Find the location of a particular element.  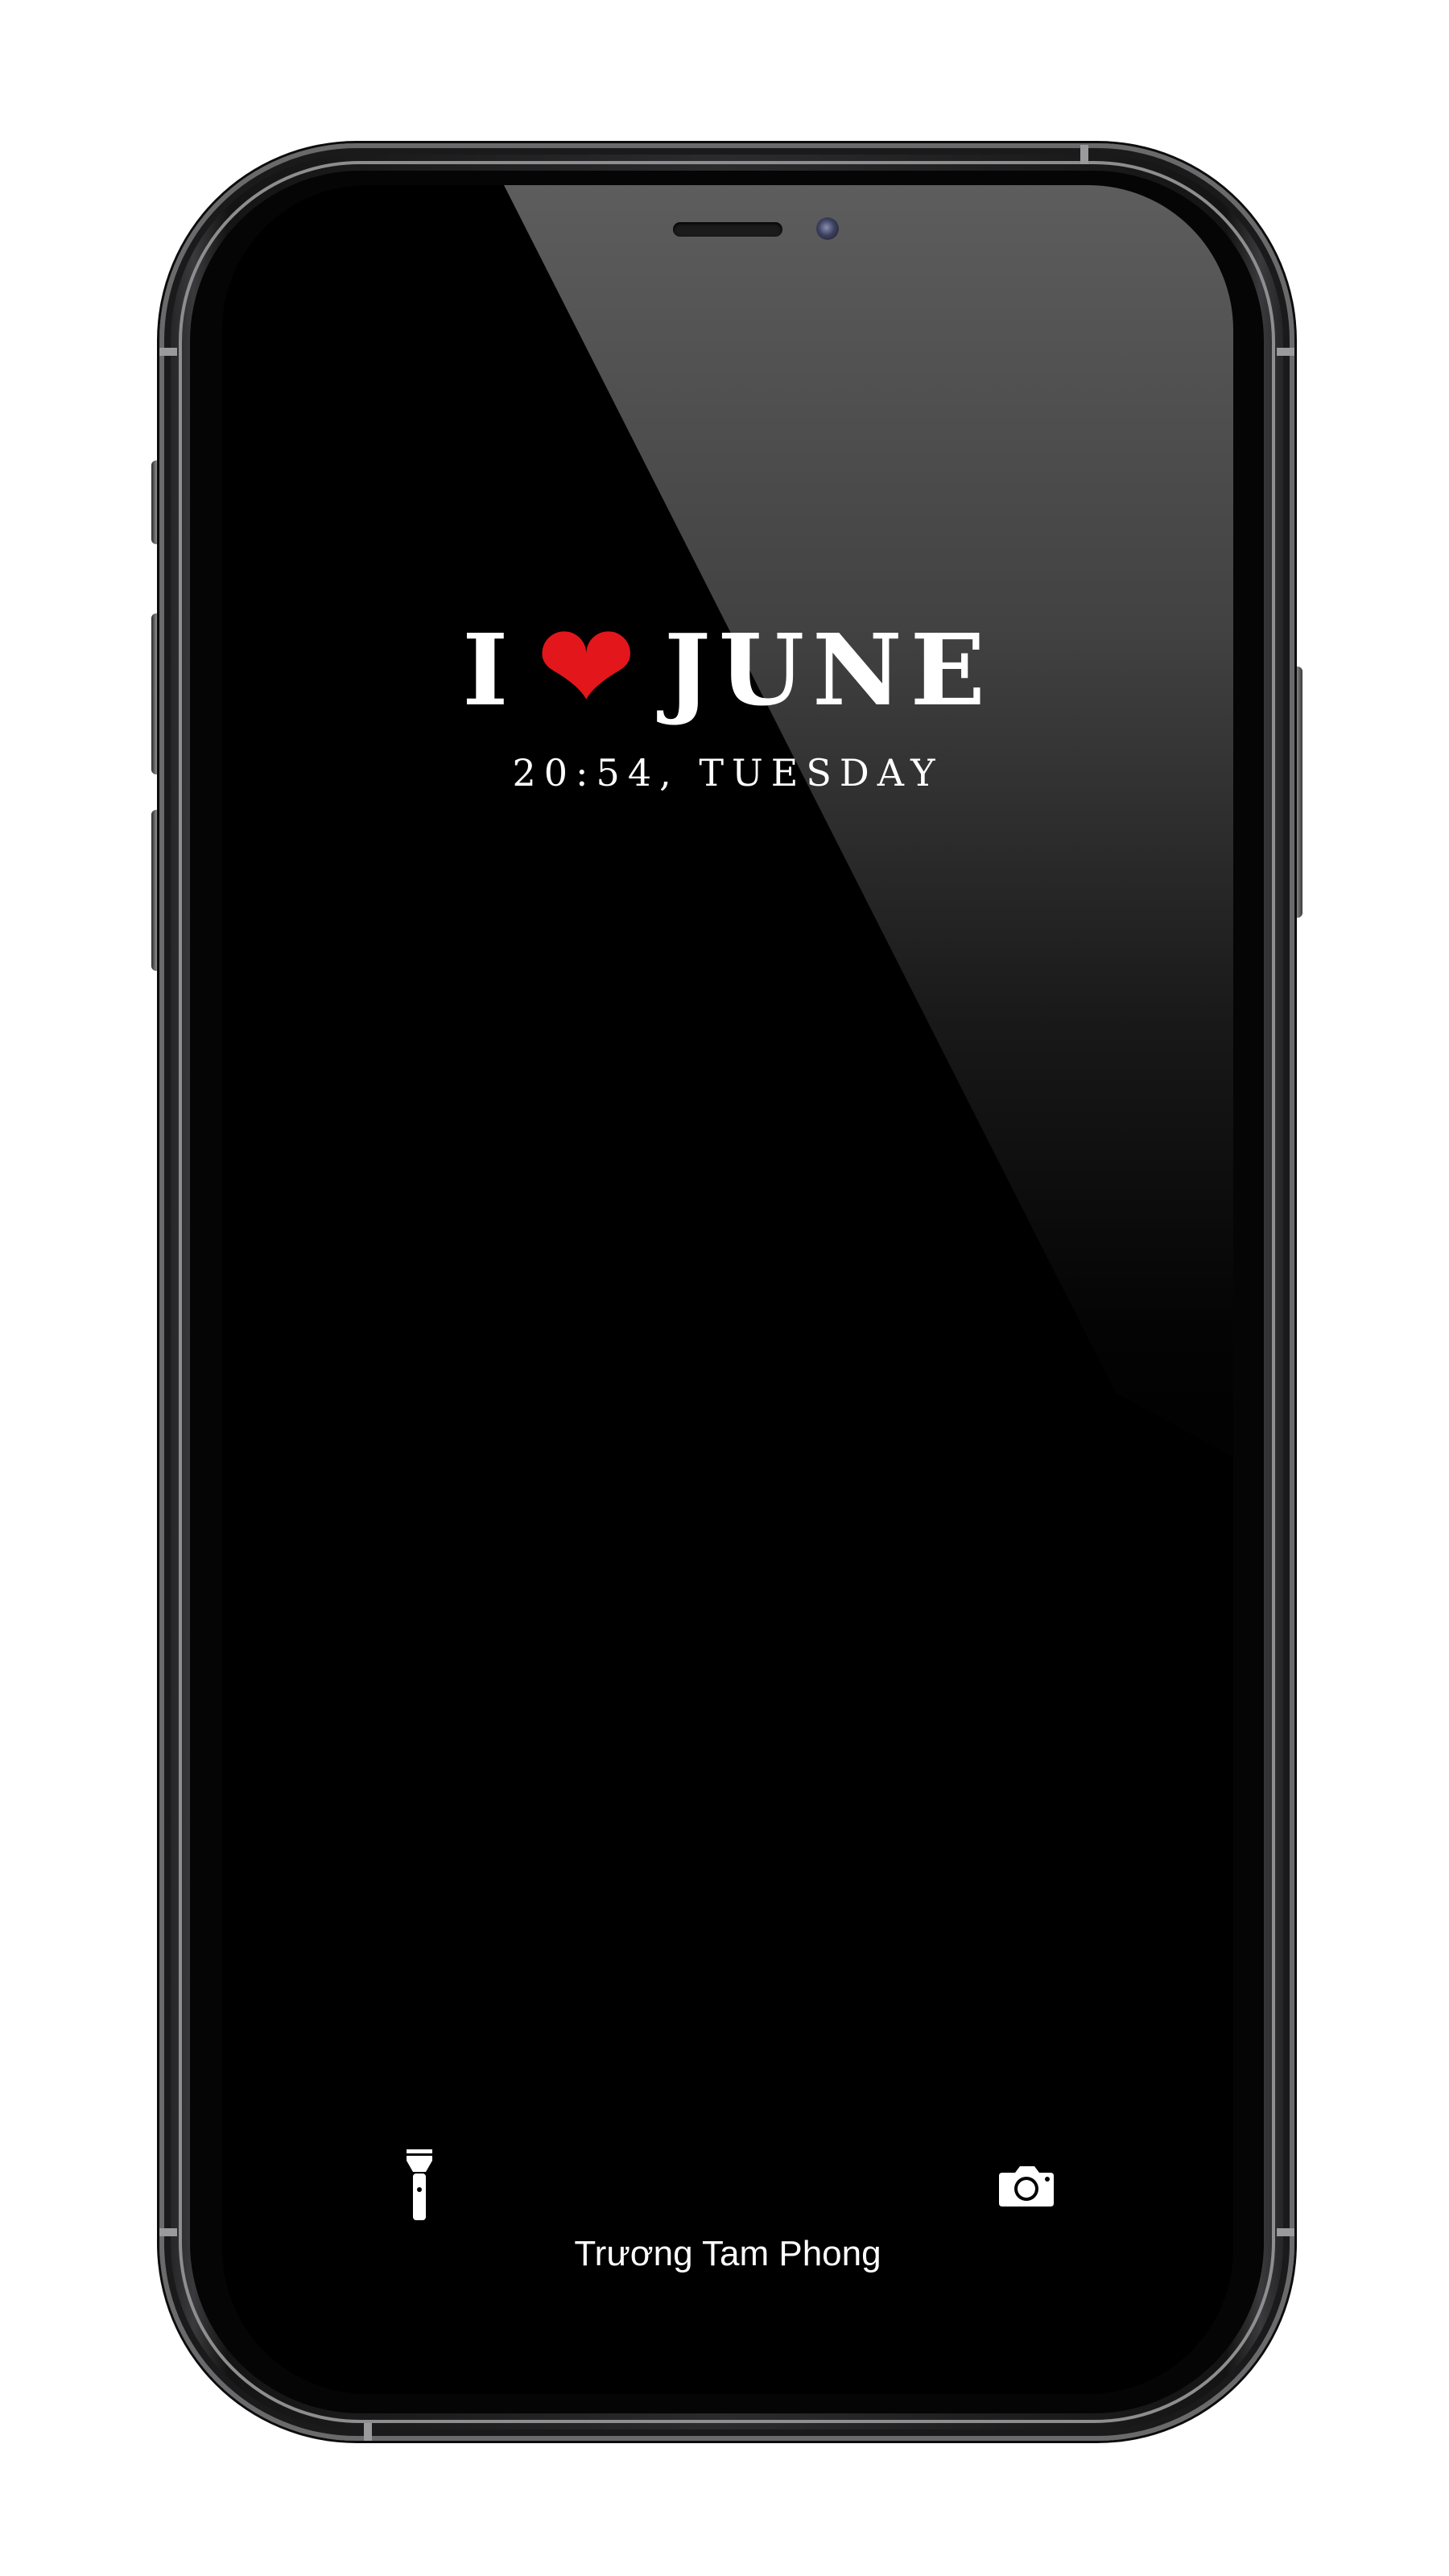

time-day-label: 20:54, TUESDAY is located at coordinates (727, 773).